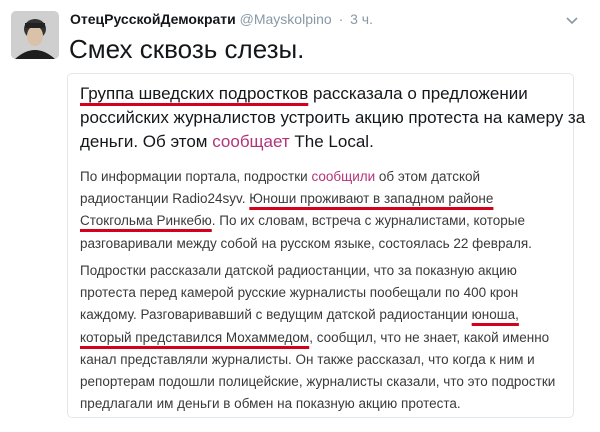 This screenshot has width=600, height=432. I want to click on lead-text: деньги. Об этом, so click(146, 141).